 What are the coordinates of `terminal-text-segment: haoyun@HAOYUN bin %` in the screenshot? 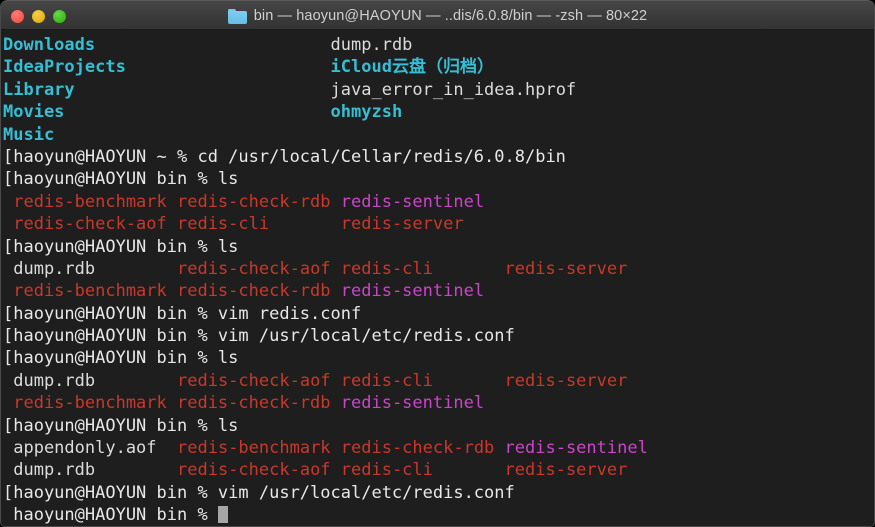 It's located at (110, 515).